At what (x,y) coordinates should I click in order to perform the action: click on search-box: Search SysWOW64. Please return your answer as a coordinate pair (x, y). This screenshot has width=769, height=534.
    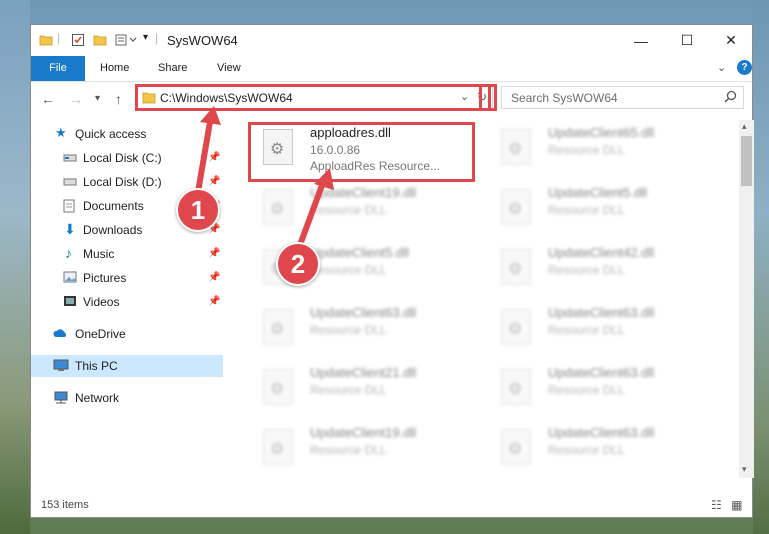
    Looking at the image, I should click on (622, 97).